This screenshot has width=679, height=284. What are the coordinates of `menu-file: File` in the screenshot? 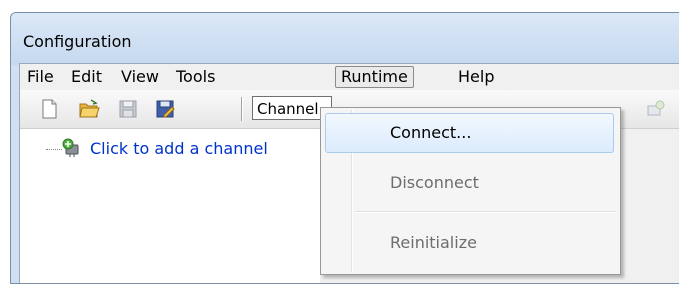 It's located at (40, 77).